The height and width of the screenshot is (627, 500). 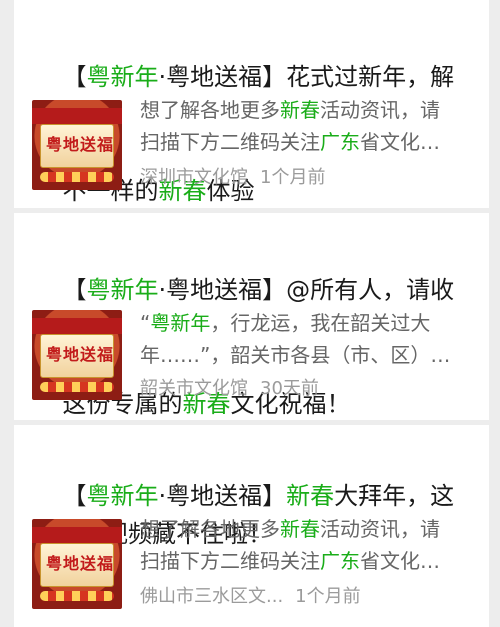 I want to click on result-meta: 深圳市文化馆 1个月前, so click(x=307, y=178).